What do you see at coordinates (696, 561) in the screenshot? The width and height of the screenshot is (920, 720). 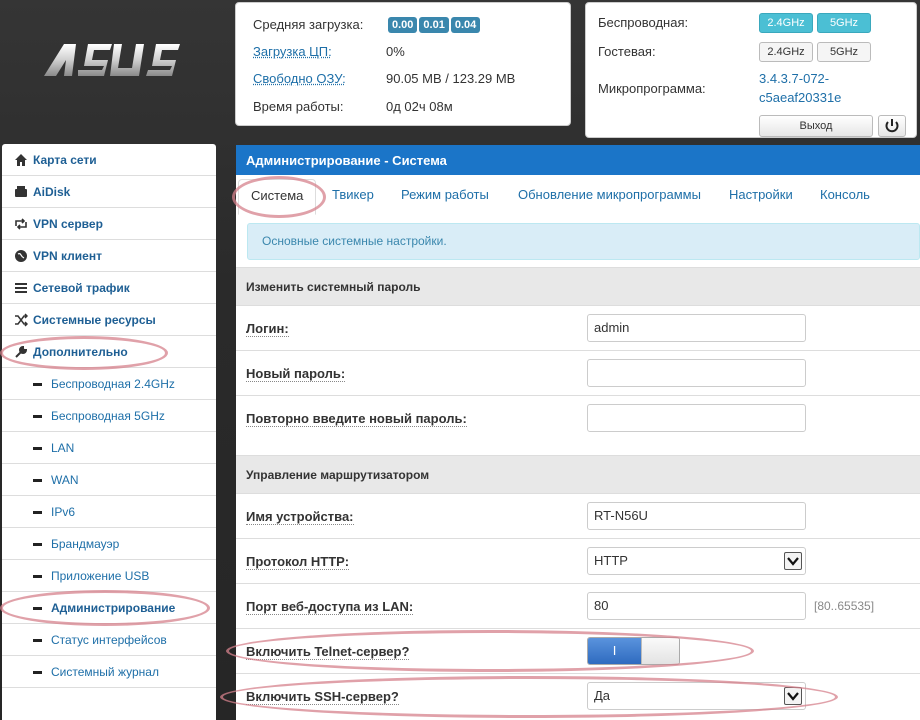 I see `http-protocol-select: HTTP` at bounding box center [696, 561].